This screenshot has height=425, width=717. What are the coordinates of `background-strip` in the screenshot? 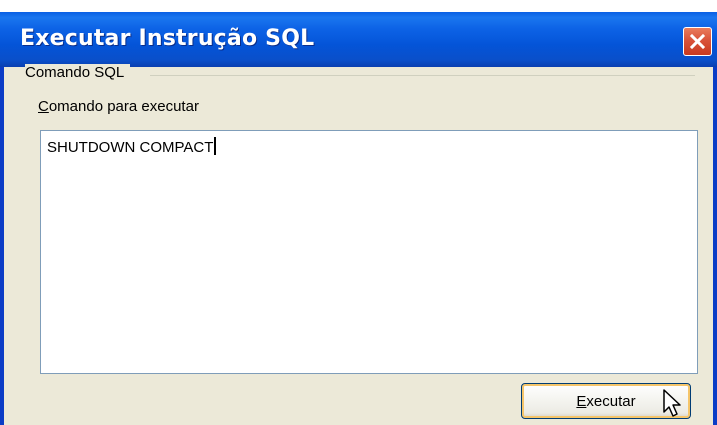 It's located at (358, 6).